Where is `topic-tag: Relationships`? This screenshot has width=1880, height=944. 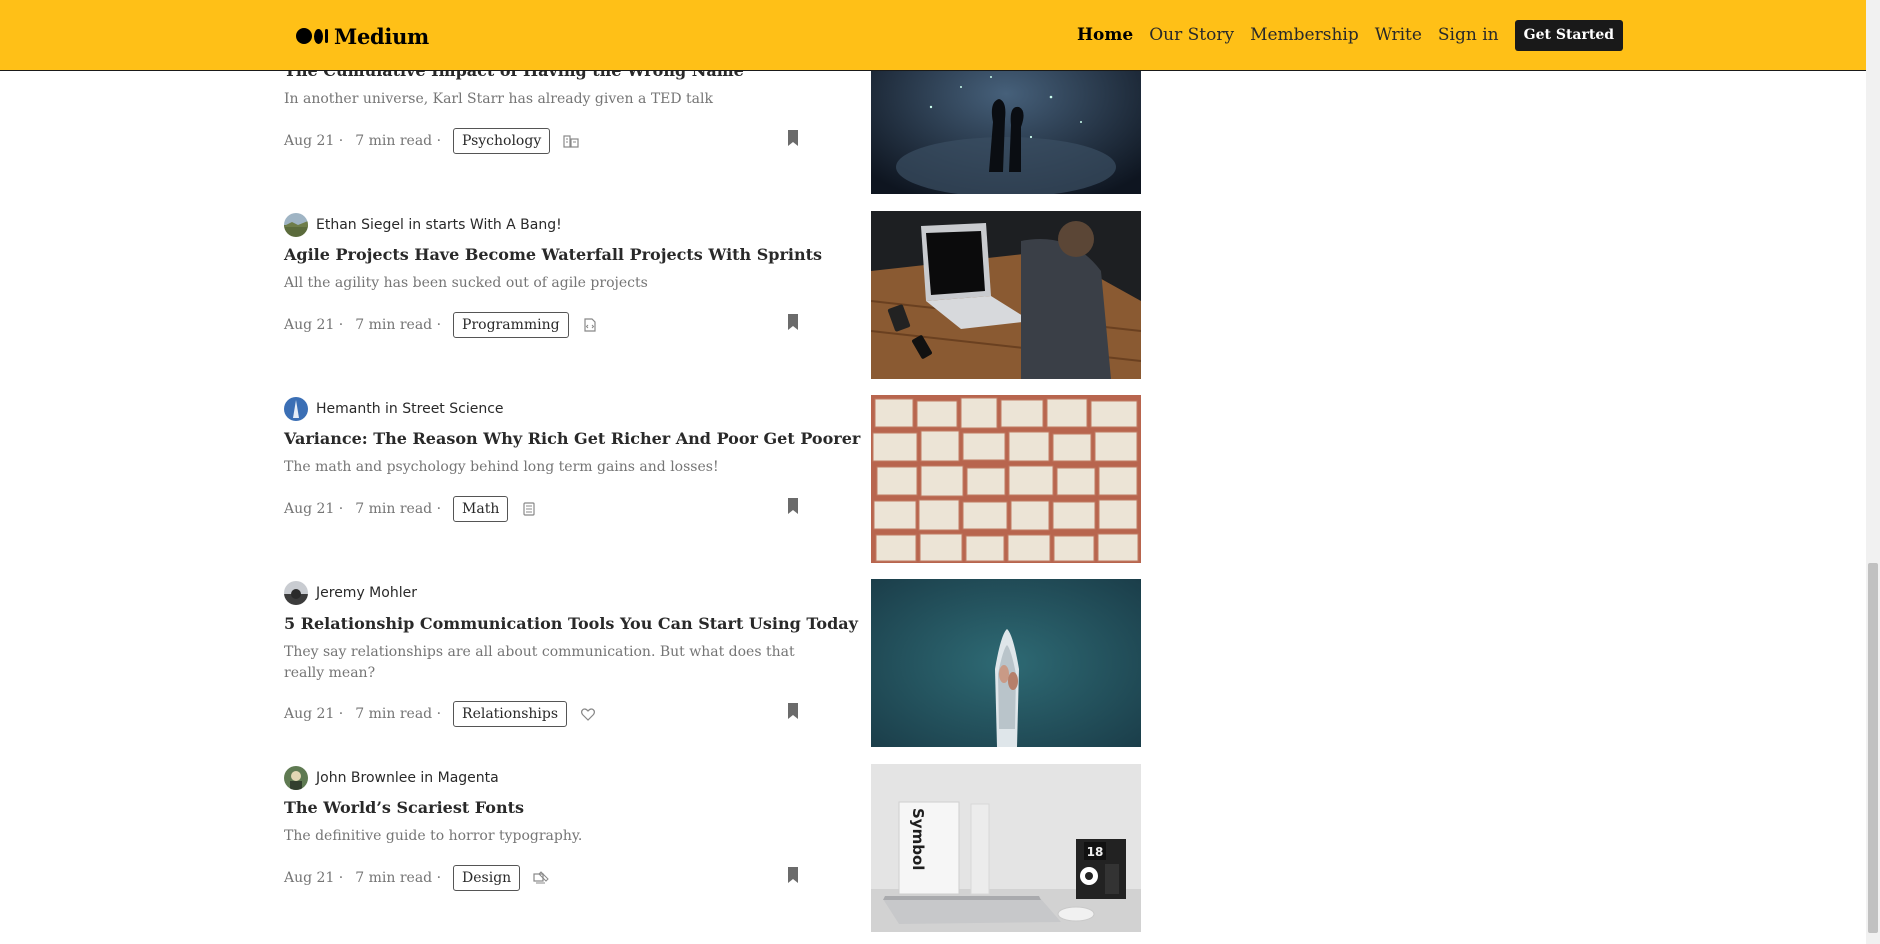
topic-tag: Relationships is located at coordinates (510, 714).